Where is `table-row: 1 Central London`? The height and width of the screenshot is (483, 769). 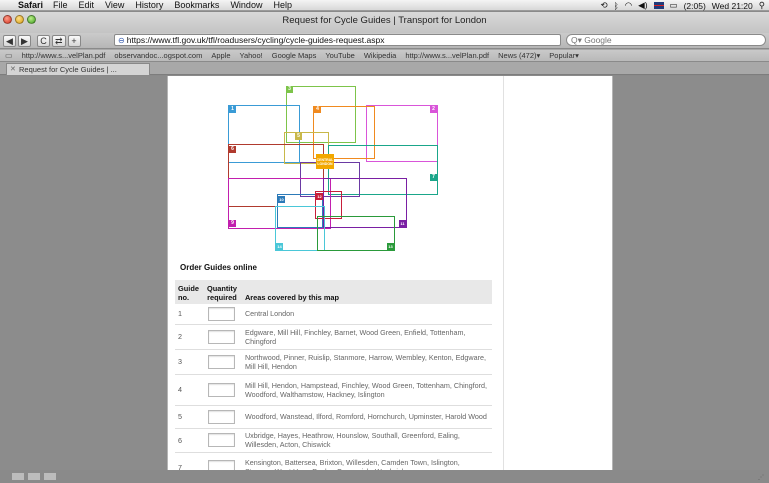 table-row: 1 Central London is located at coordinates (333, 314).